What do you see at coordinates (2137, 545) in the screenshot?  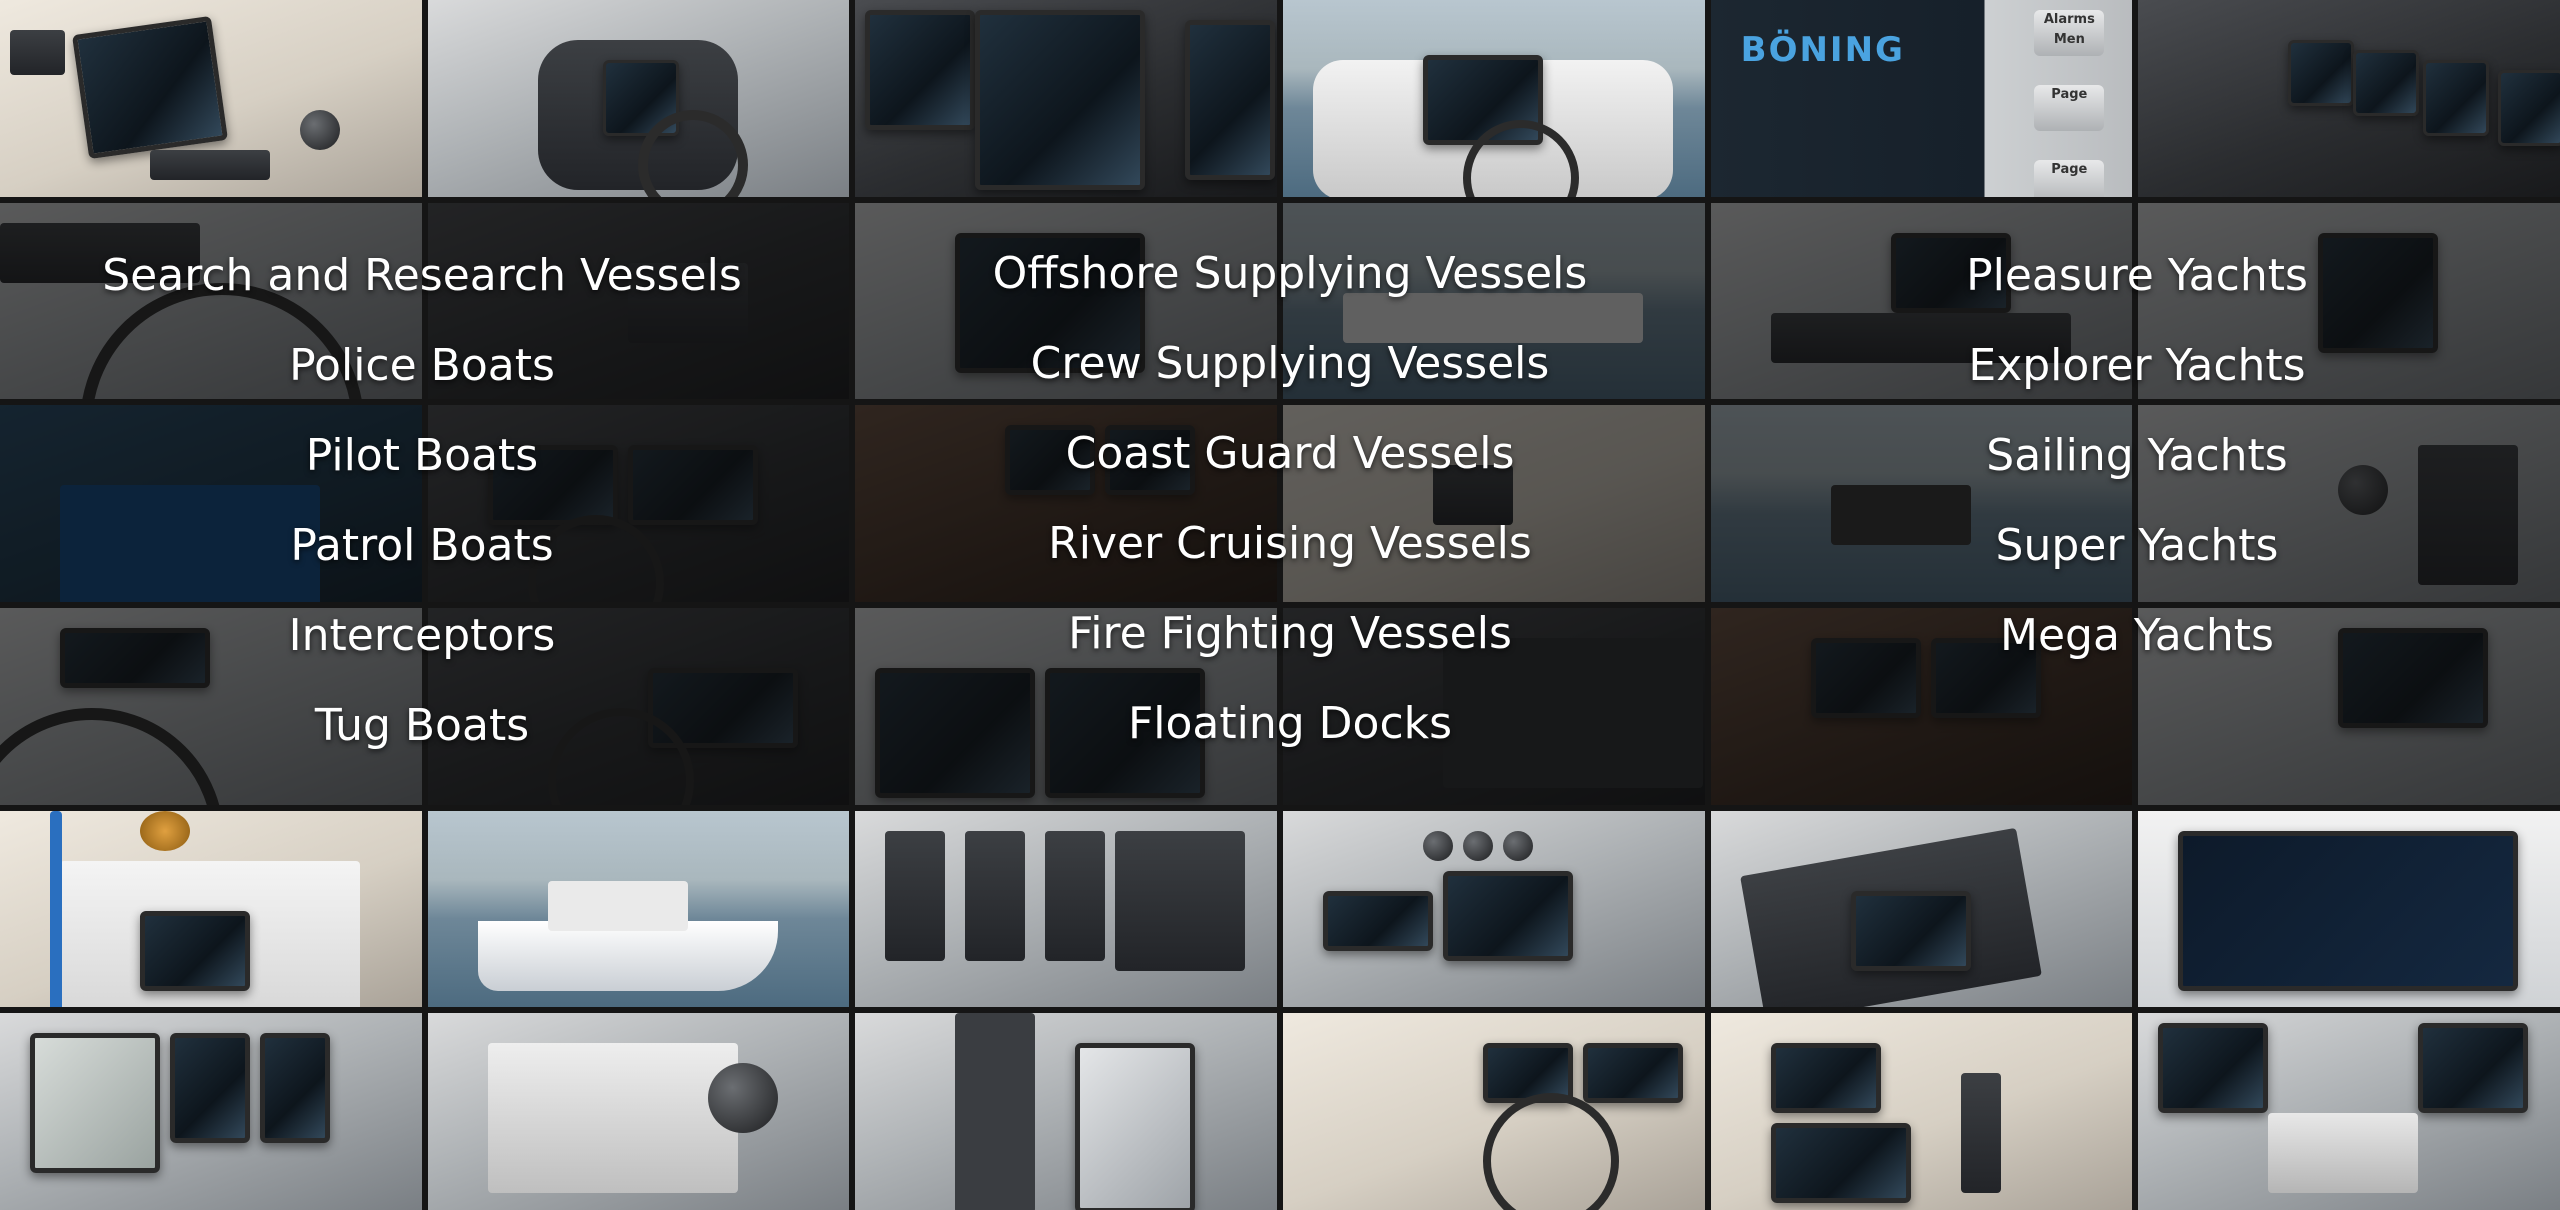 I see `category-super-yachts: Super Yachts` at bounding box center [2137, 545].